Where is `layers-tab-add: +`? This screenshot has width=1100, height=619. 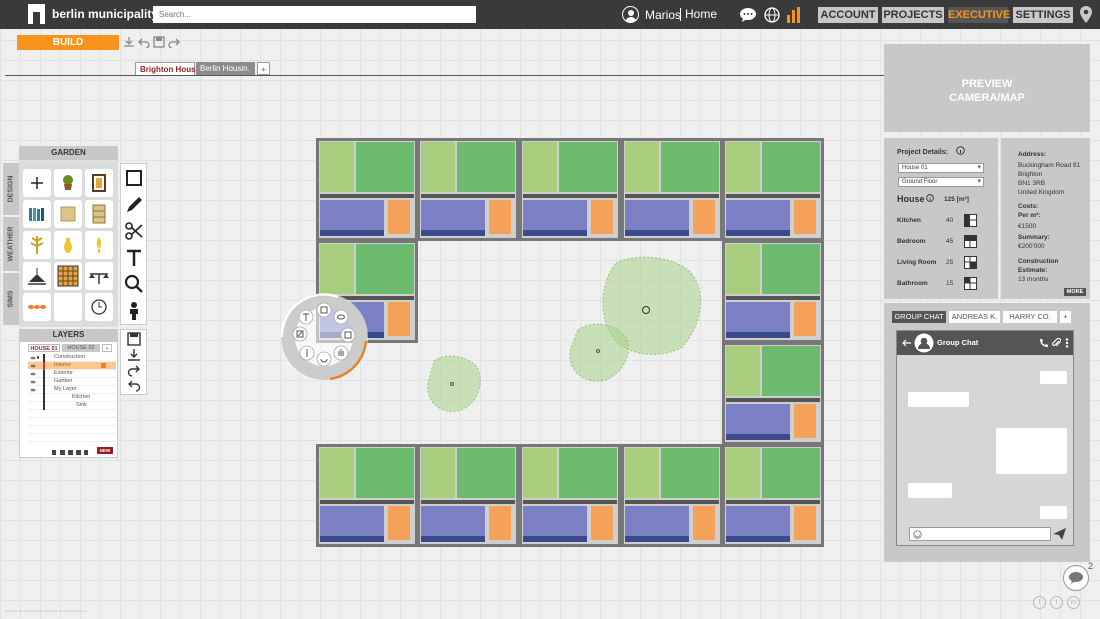
layers-tab-add: + is located at coordinates (107, 348).